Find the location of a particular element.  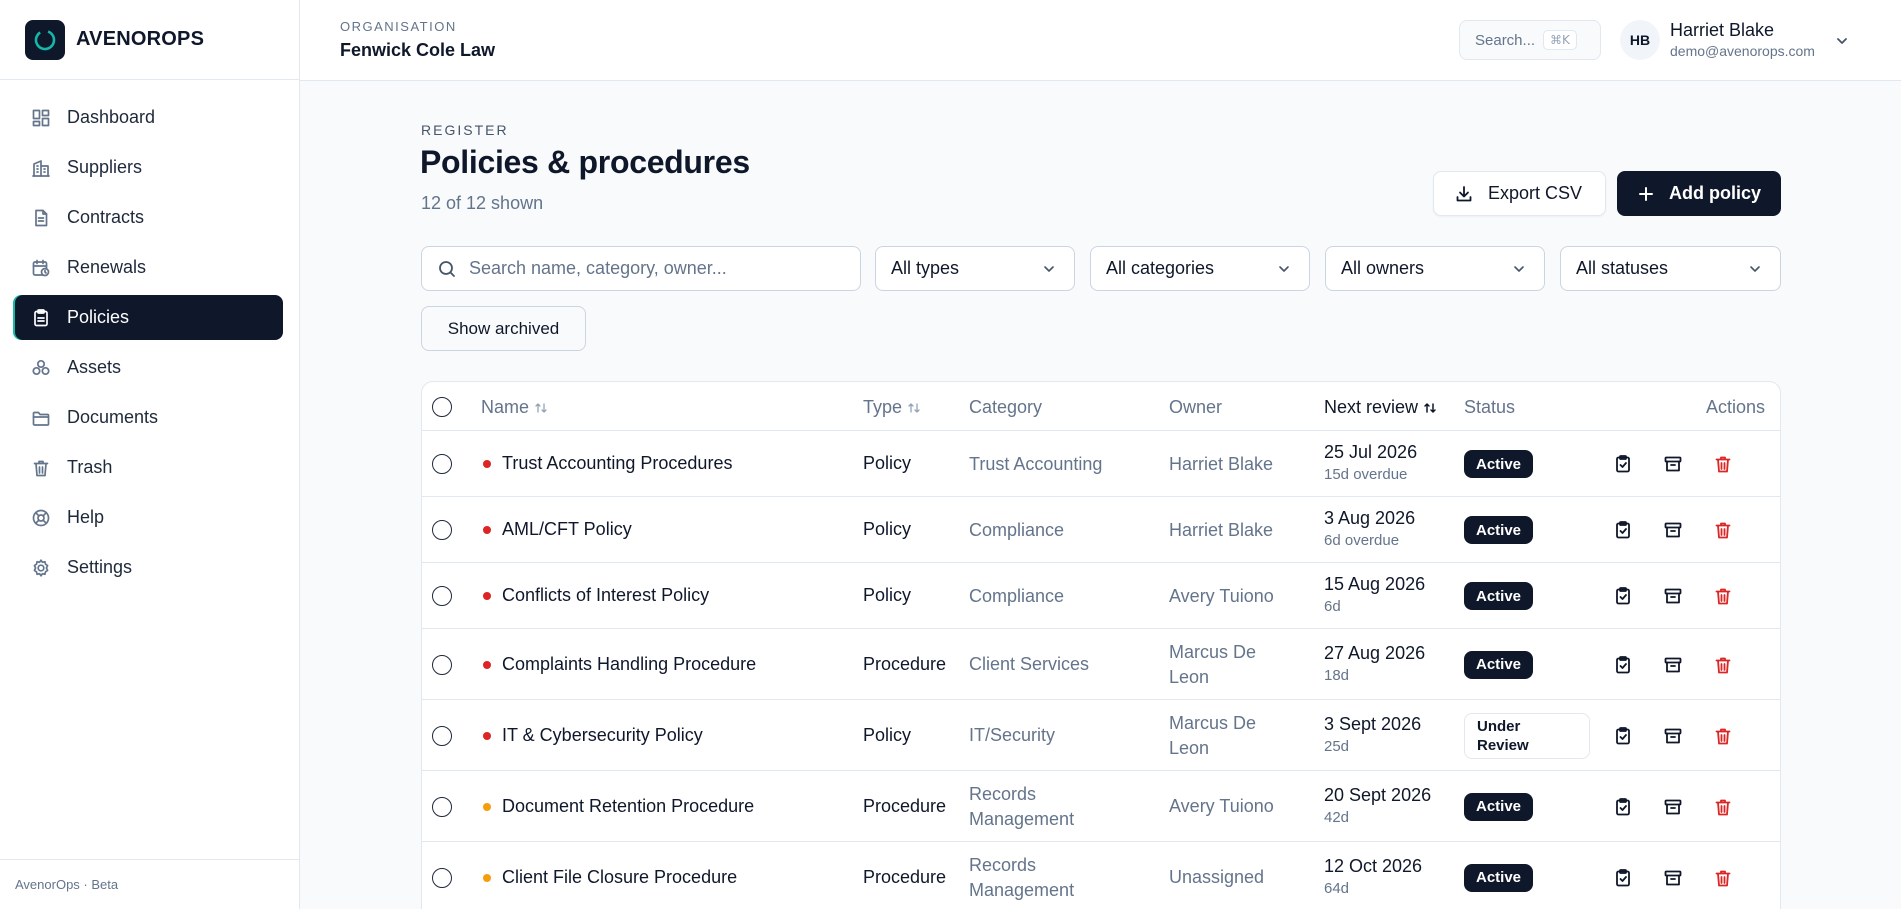

brand-logo-icon is located at coordinates (45, 39).